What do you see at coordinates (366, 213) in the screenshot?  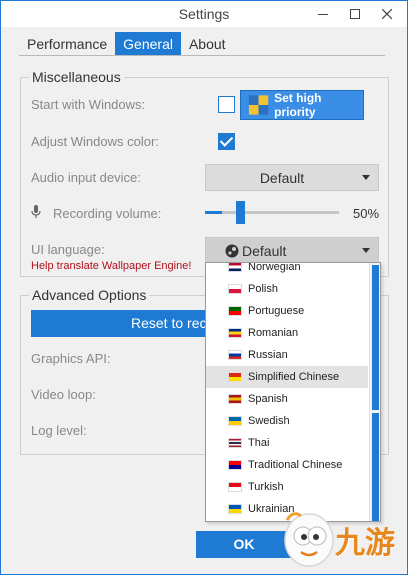 I see `recording-volume-value: 50%` at bounding box center [366, 213].